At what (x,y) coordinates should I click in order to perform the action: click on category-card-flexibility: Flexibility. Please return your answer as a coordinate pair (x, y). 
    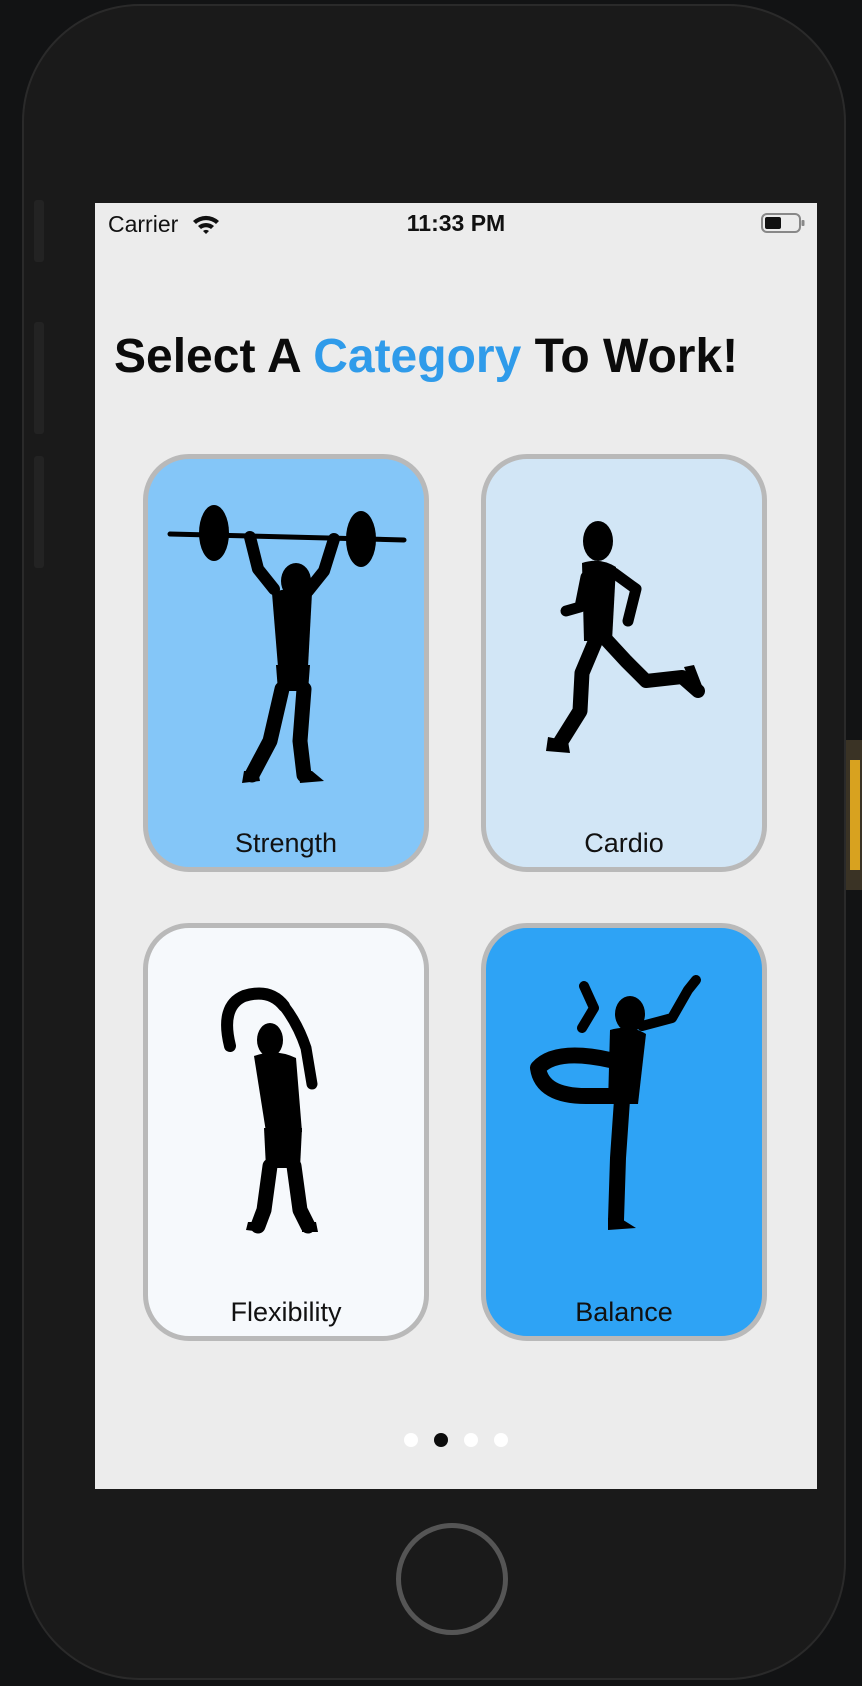
    Looking at the image, I should click on (286, 1132).